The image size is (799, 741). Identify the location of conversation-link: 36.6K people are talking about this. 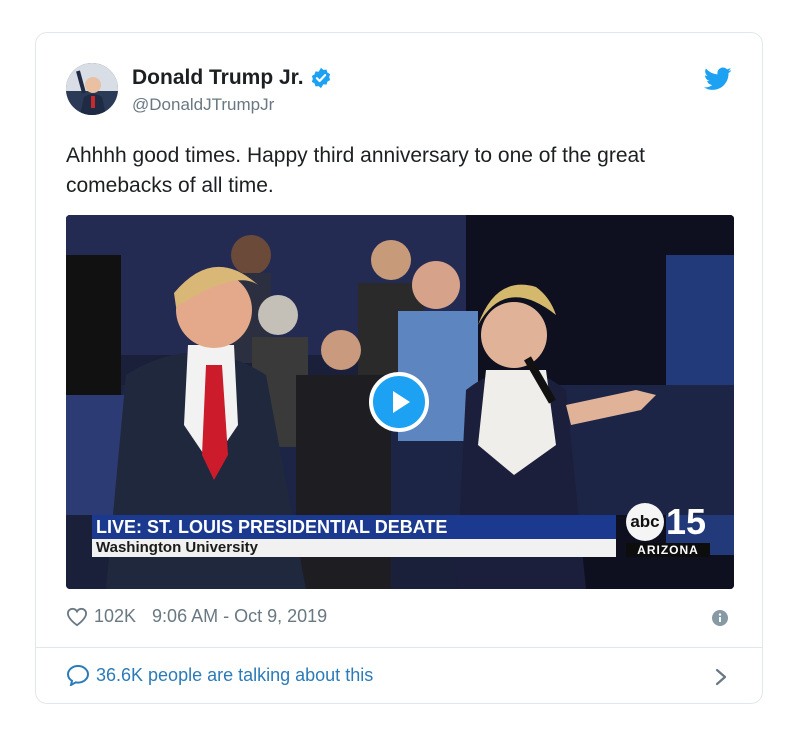
(219, 675).